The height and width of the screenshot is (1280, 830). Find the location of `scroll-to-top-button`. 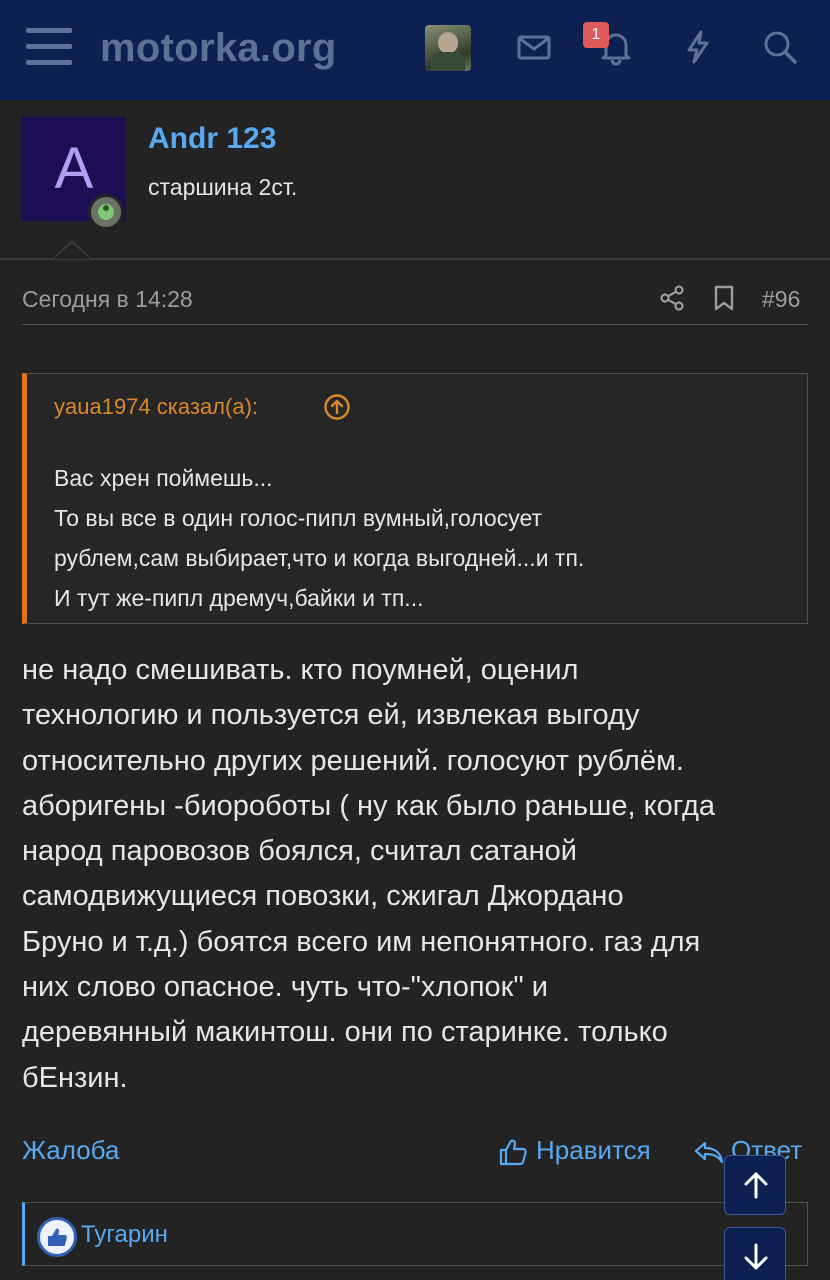

scroll-to-top-button is located at coordinates (755, 1185).